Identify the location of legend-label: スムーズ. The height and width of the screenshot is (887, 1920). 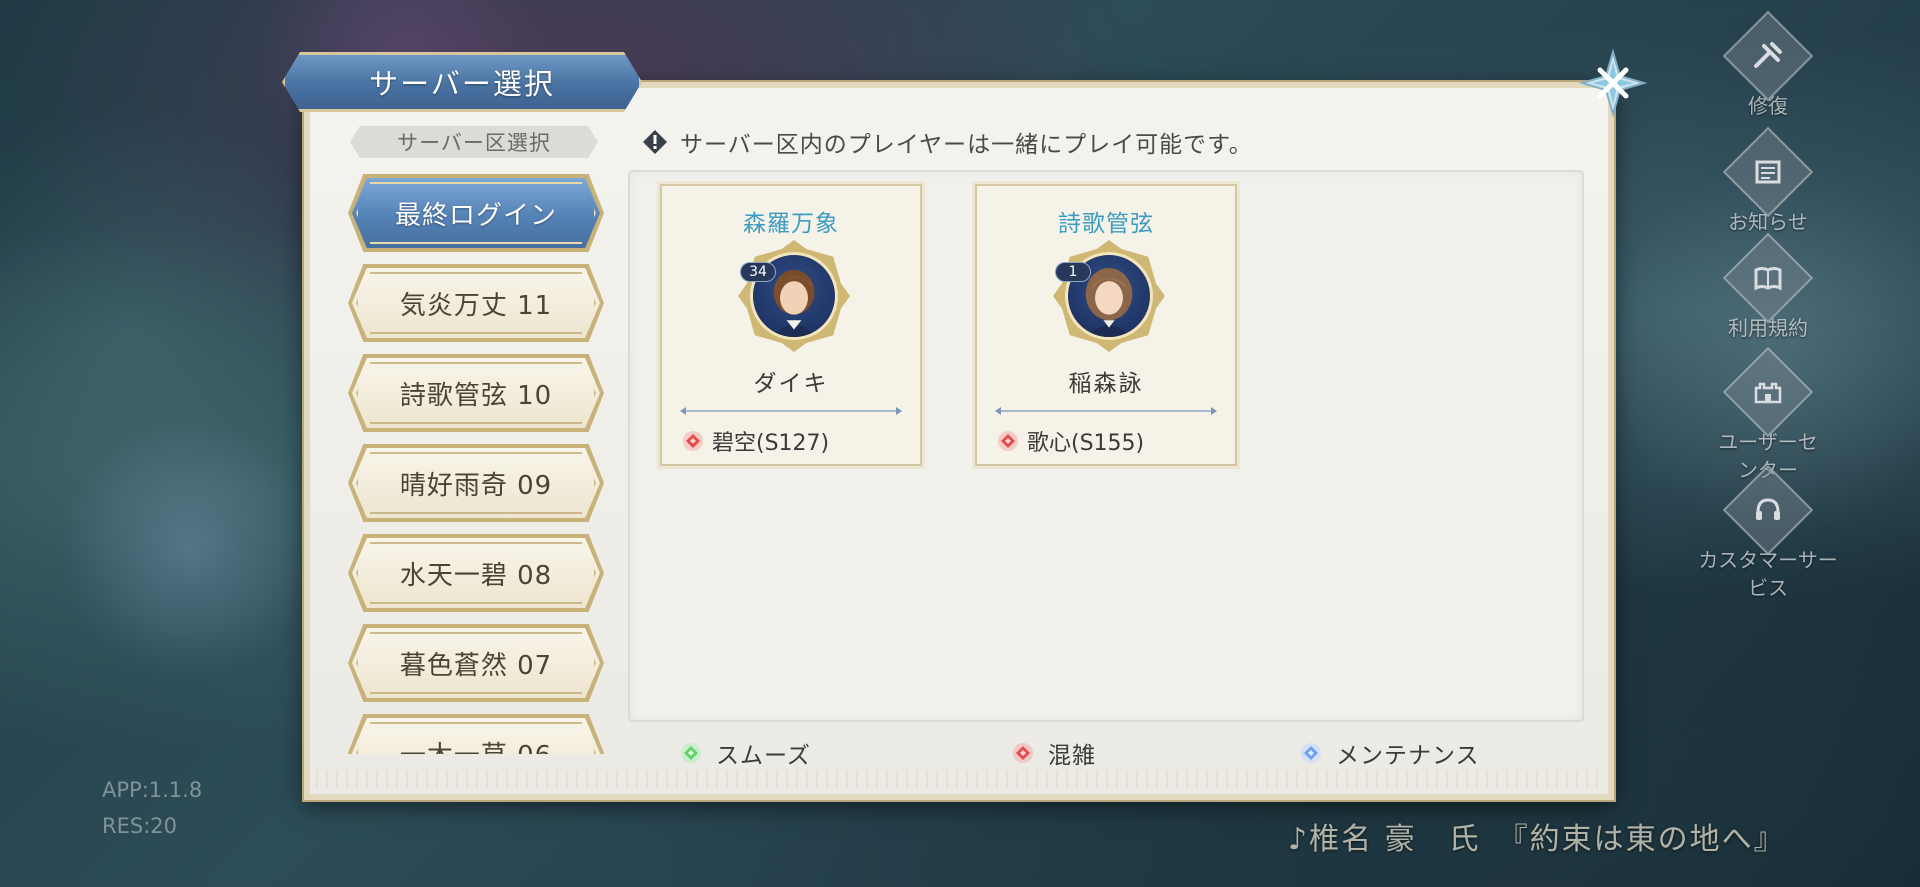
(763, 756).